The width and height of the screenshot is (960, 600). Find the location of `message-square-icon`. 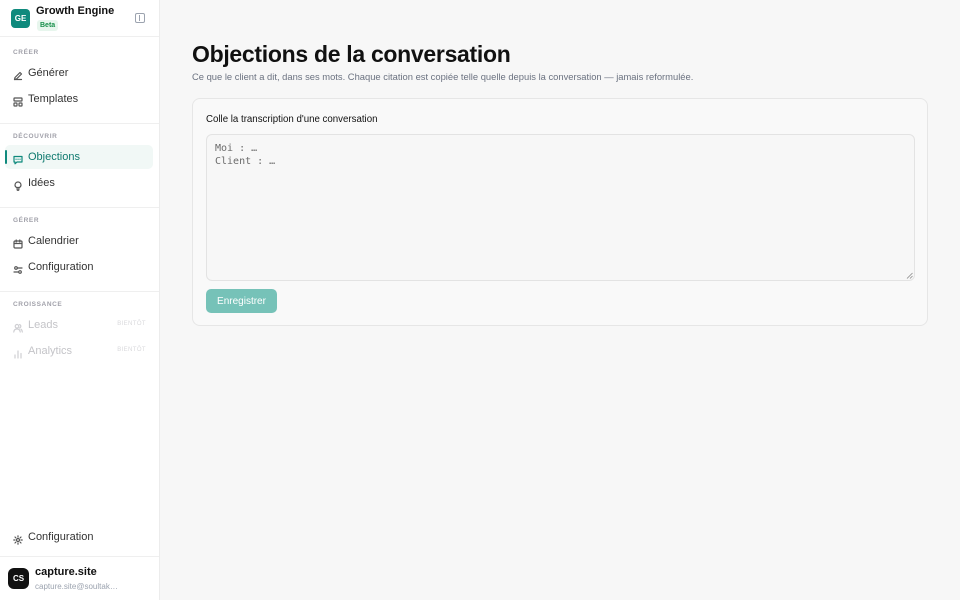

message-square-icon is located at coordinates (18, 158).